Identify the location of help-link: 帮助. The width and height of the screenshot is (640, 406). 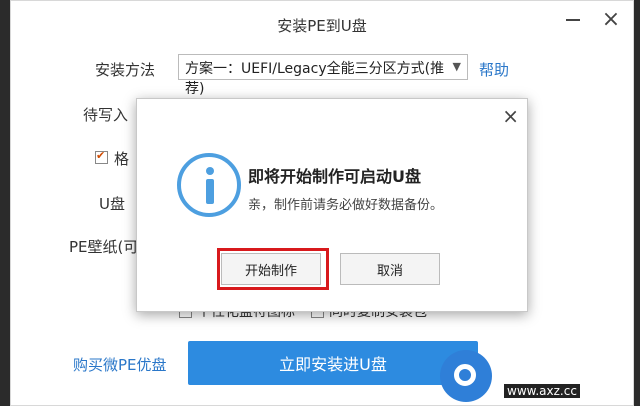
(494, 69).